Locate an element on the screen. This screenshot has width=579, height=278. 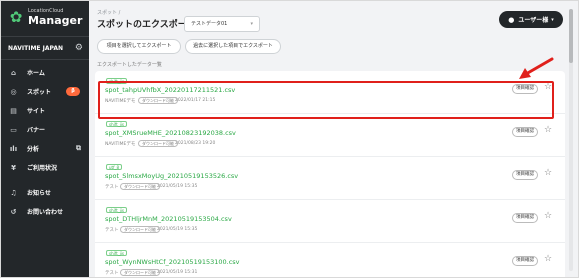
export-date: 2021/05/19 15:31 is located at coordinates (177, 272).